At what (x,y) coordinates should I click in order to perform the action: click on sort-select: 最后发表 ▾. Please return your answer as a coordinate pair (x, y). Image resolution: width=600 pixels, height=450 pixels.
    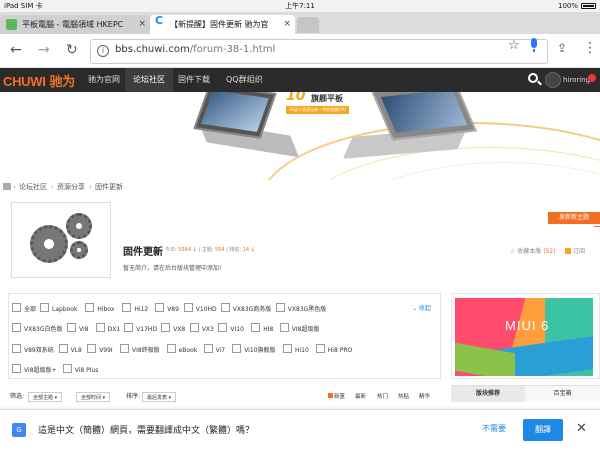
    Looking at the image, I should click on (159, 397).